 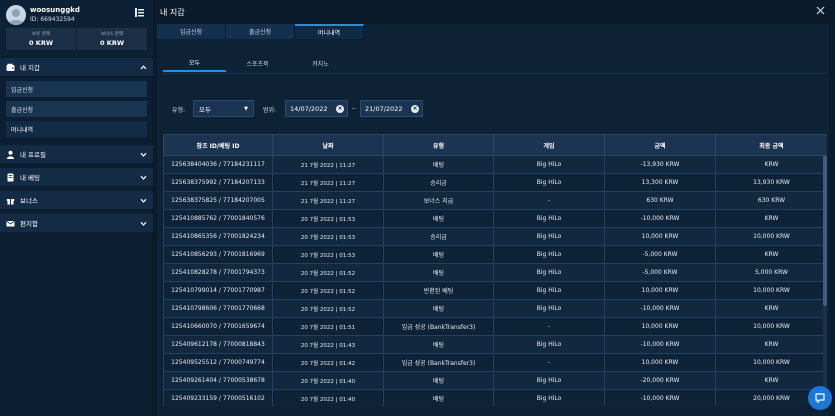 I want to click on bonus-balance-value: 0 KRW, so click(x=112, y=43).